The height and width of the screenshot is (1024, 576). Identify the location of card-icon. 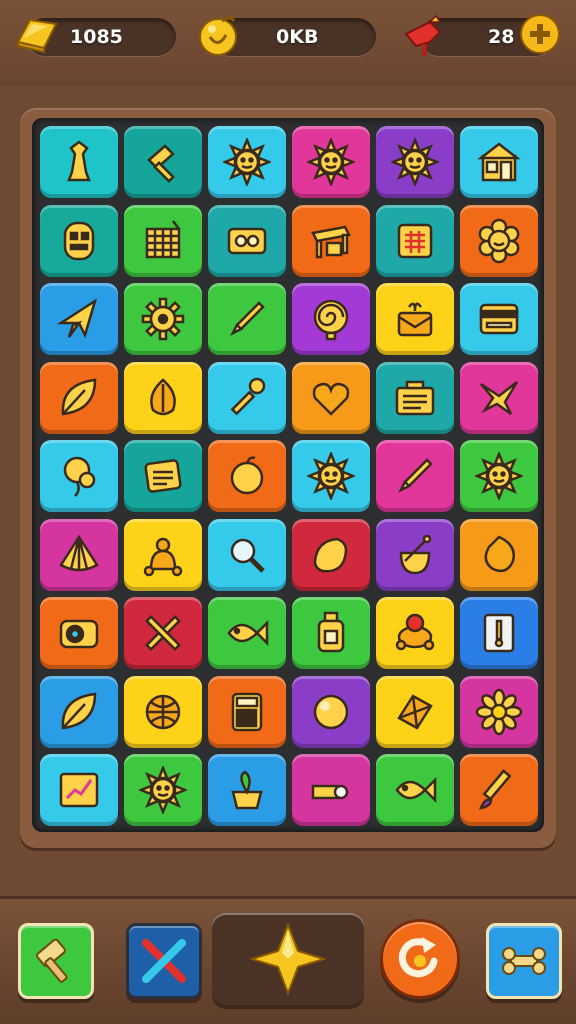
(499, 319).